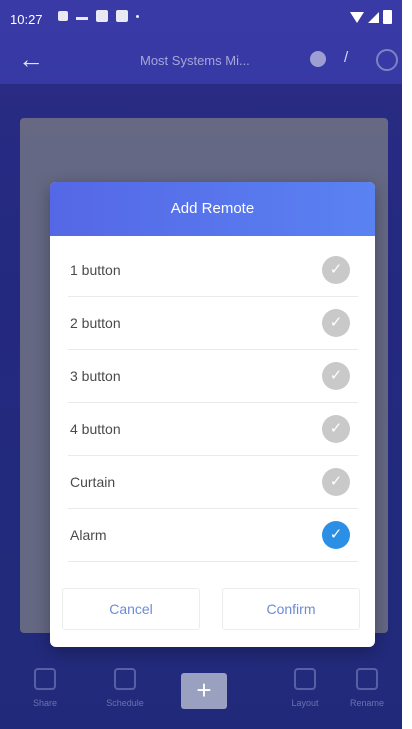 The image size is (412, 729). I want to click on status-system-icons, so click(371, 17).